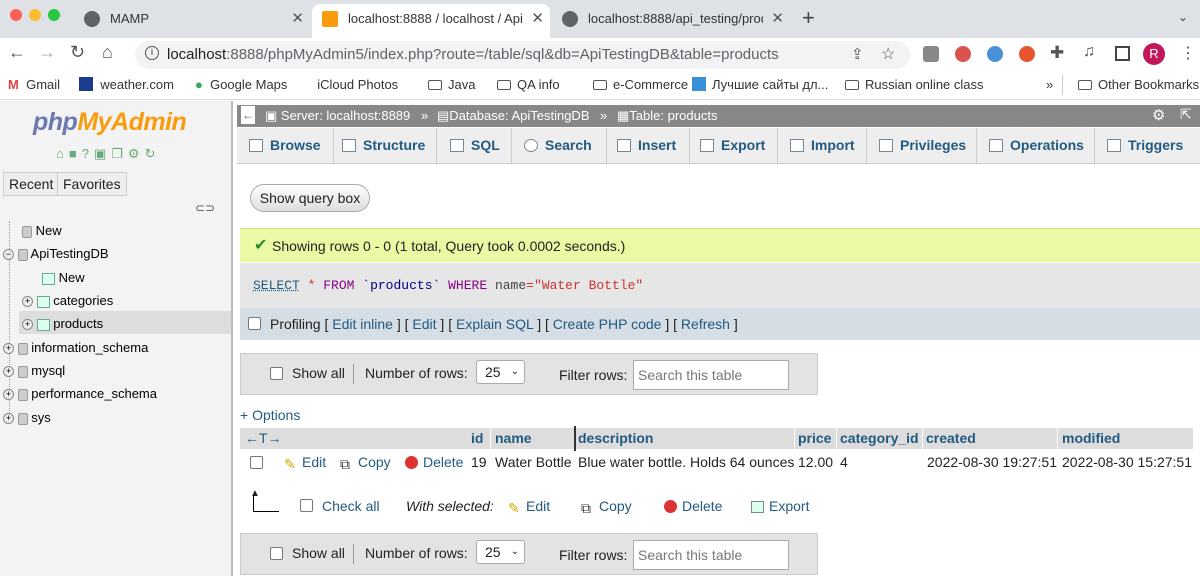 This screenshot has width=1200, height=576. Describe the element at coordinates (606, 507) in the screenshot. I see `bulk-copy-button: ⧉ Copy` at that location.